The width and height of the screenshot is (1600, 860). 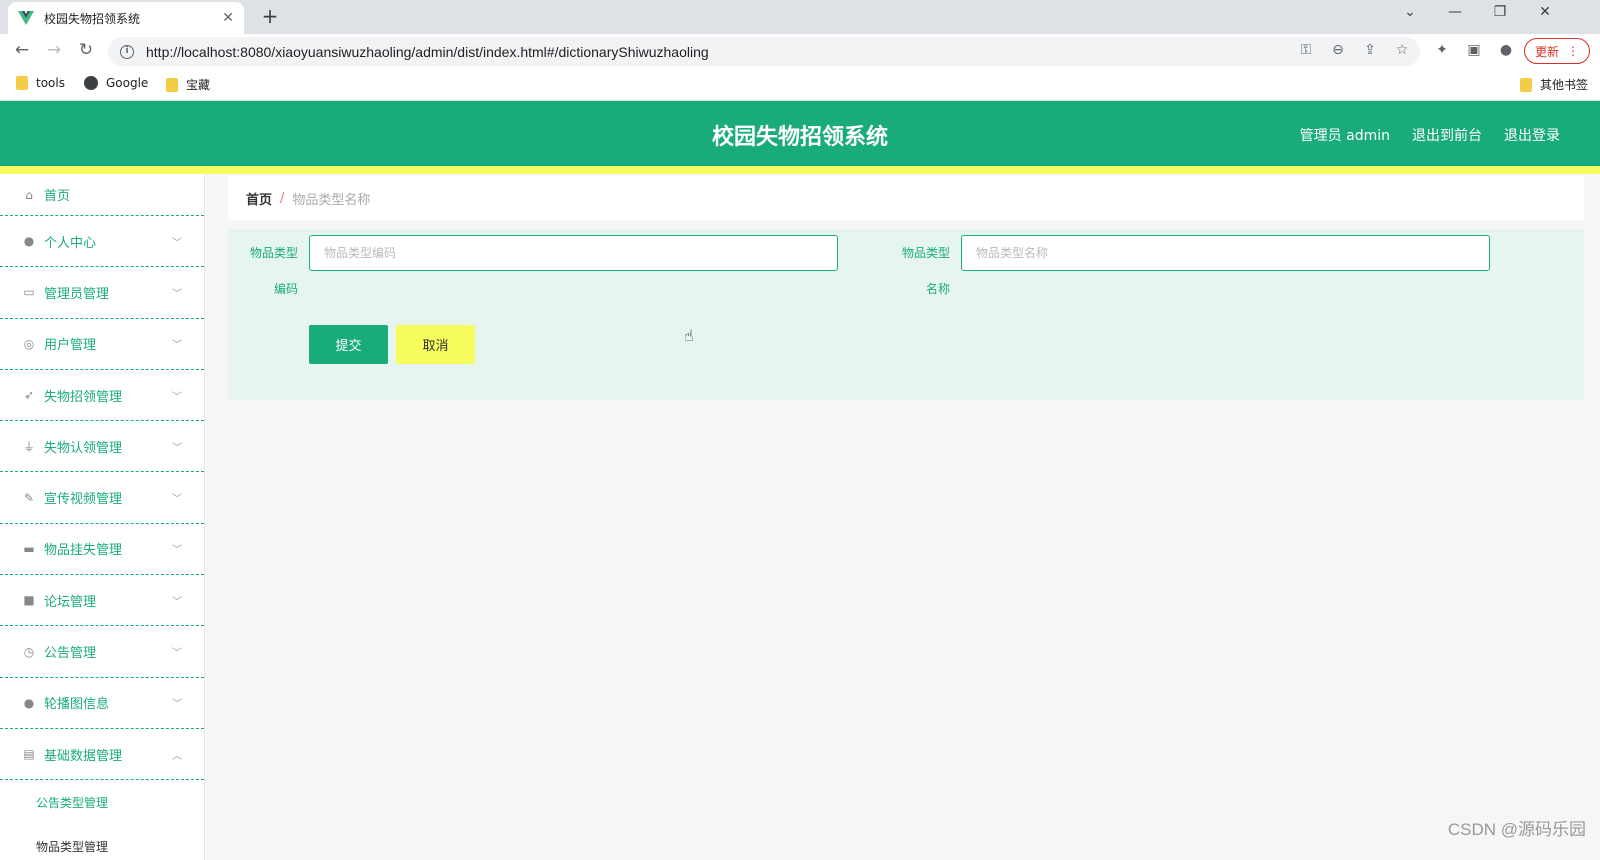 I want to click on folder-icon, so click(x=22, y=83).